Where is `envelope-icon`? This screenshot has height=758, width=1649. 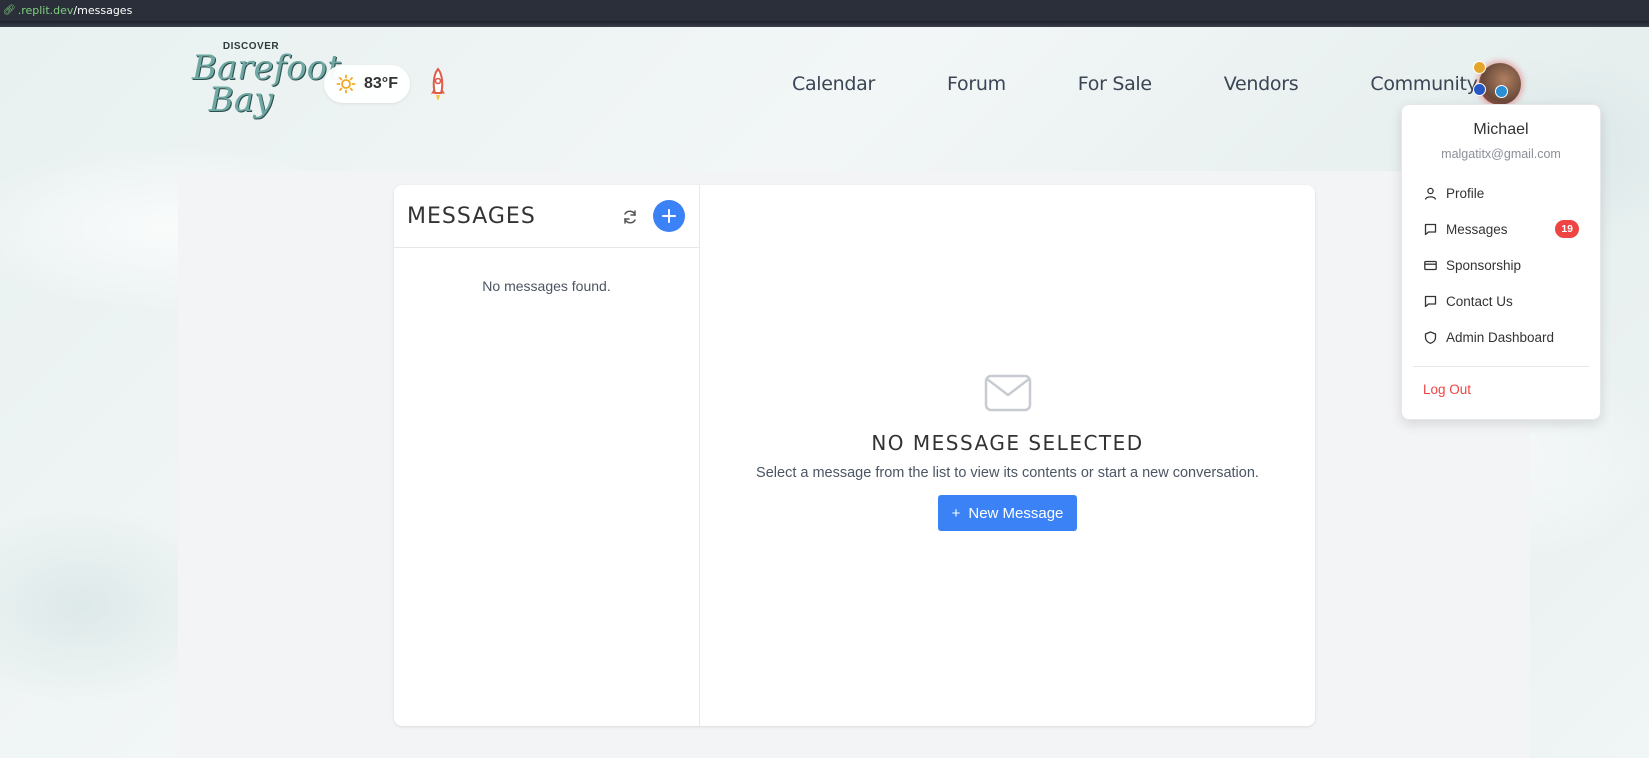
envelope-icon is located at coordinates (1007, 393).